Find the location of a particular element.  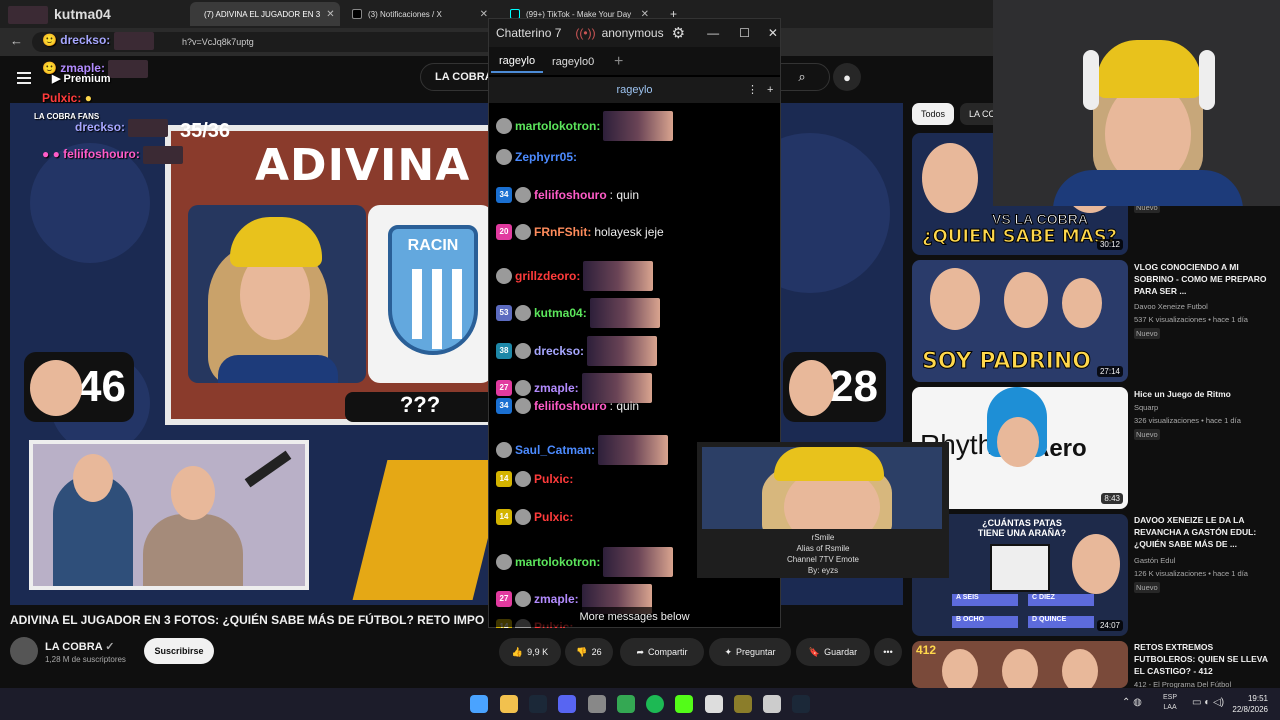

emote-preview-image is located at coordinates (822, 488).